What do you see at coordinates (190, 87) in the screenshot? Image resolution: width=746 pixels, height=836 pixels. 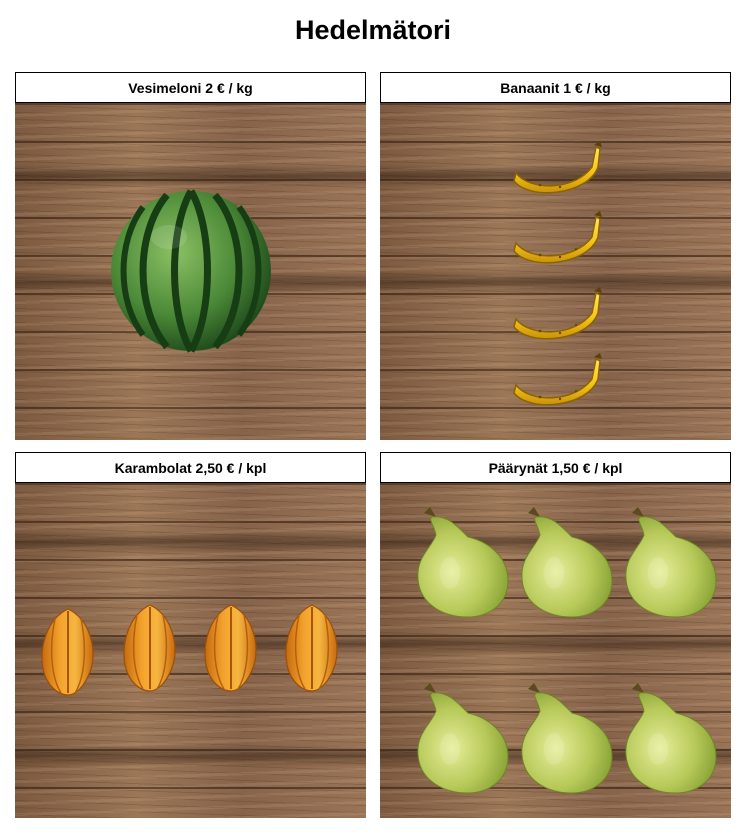 I see `stall-label-watermelon: Vesimeloni 2 € / kg` at bounding box center [190, 87].